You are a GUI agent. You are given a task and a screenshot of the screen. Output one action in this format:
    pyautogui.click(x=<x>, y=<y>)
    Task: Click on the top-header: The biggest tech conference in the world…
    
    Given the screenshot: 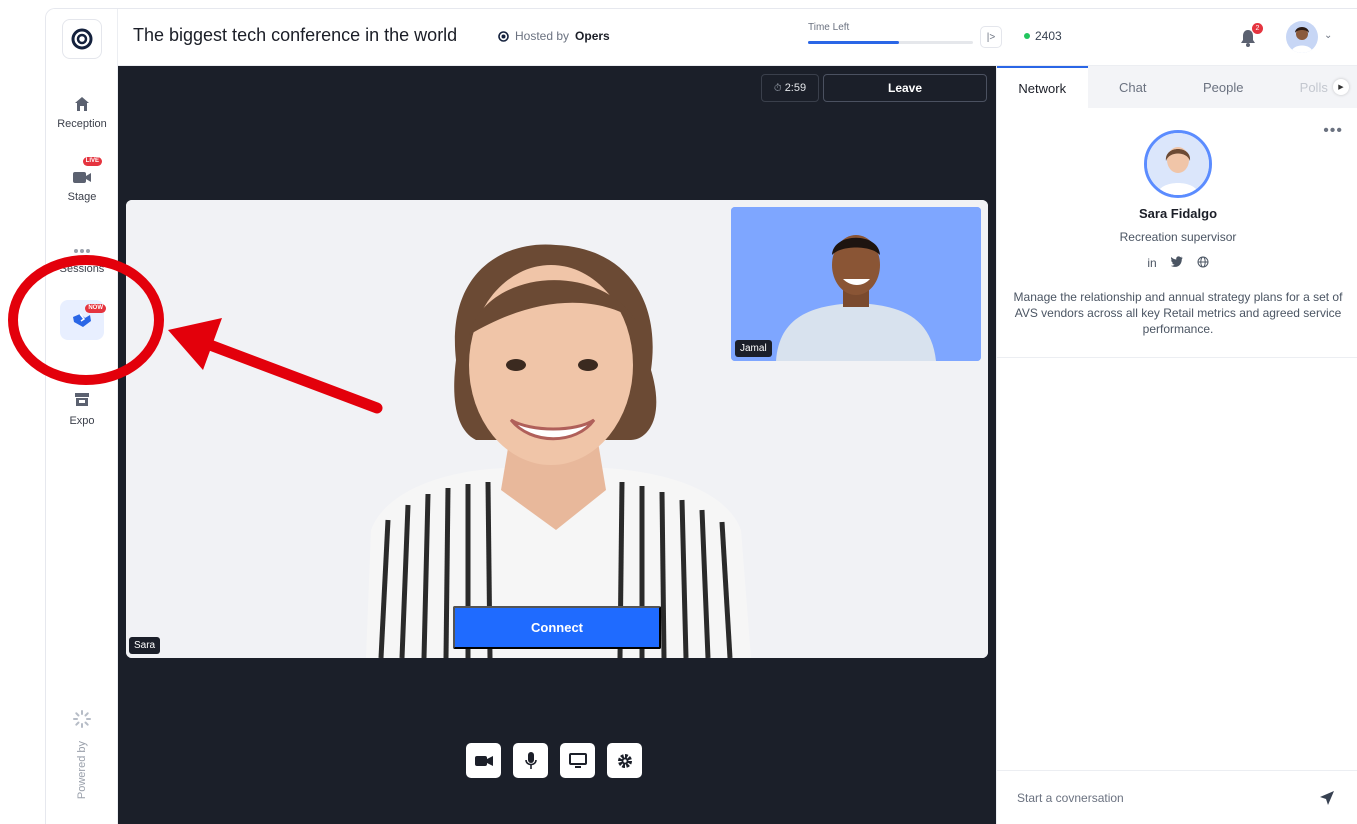 What is the action you would take?
    pyautogui.click(x=737, y=37)
    